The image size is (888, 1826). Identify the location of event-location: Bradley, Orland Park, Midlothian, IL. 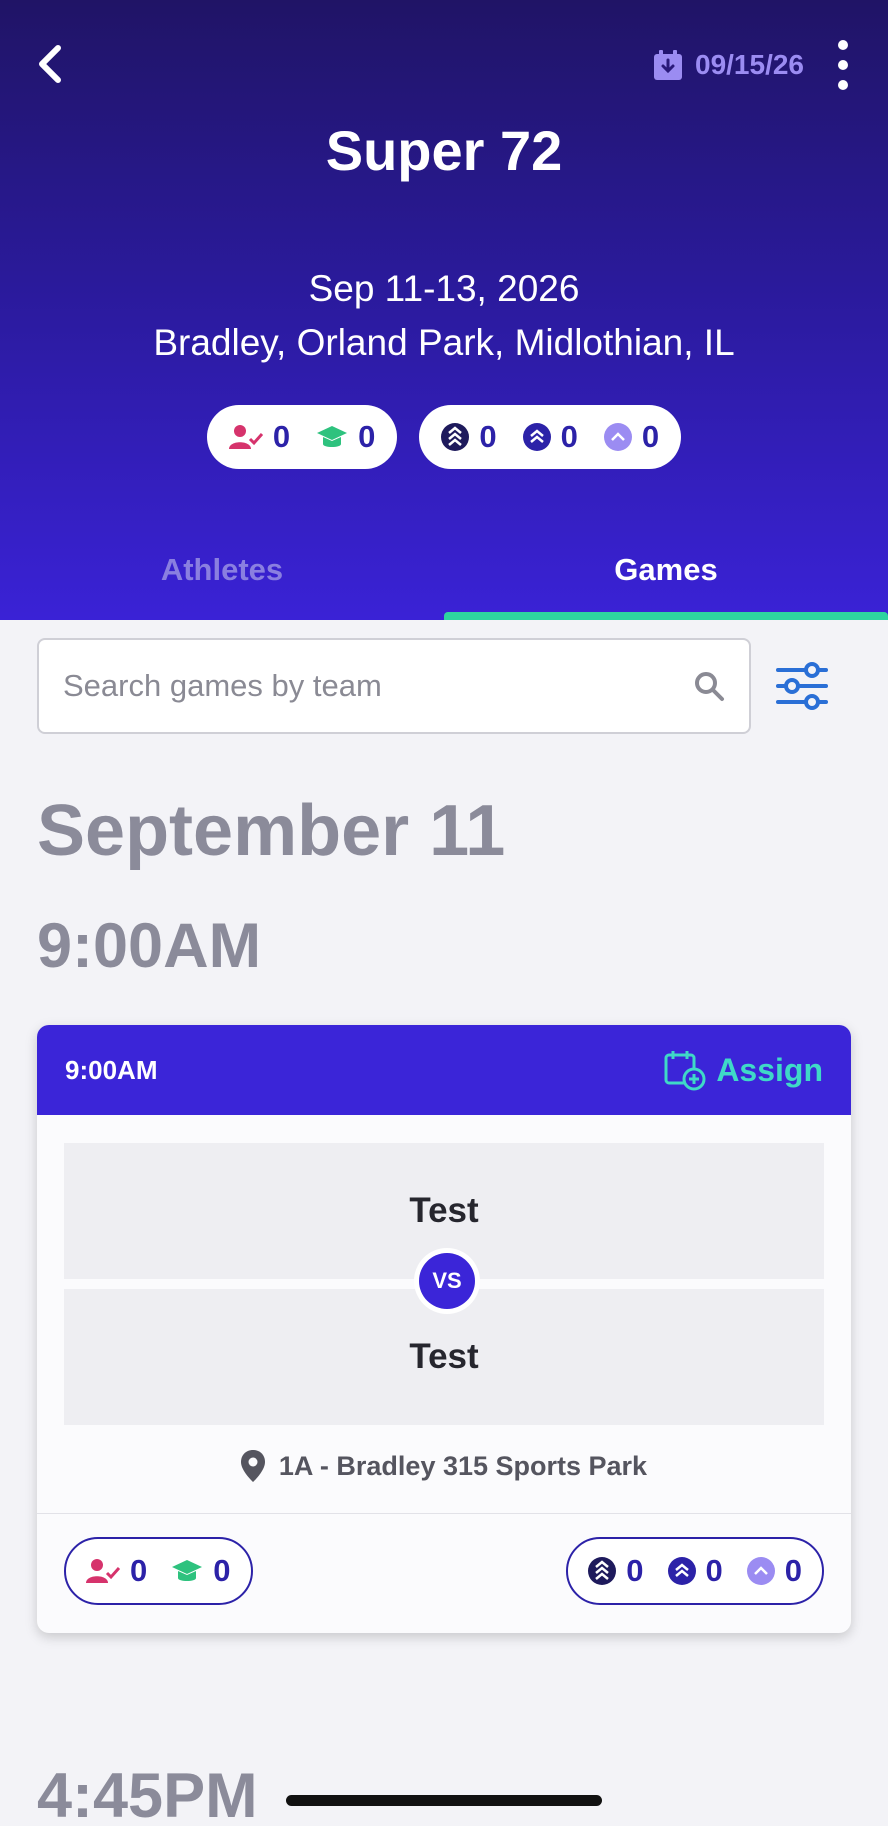
(444, 342).